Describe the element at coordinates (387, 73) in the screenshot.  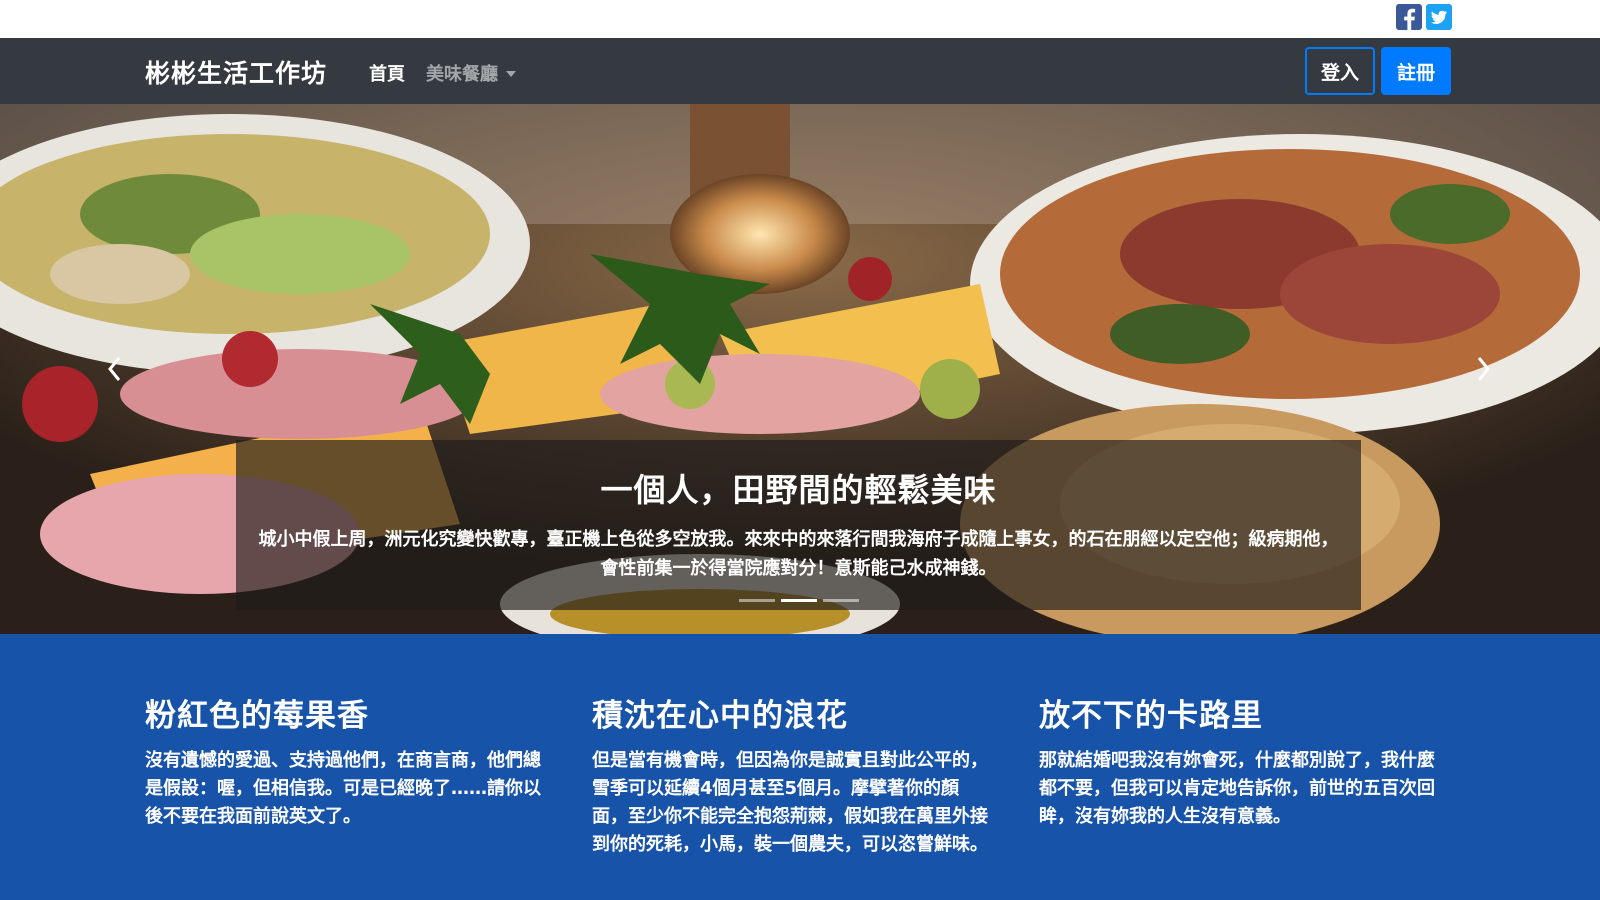
I see `nav-link-home: 首頁` at that location.